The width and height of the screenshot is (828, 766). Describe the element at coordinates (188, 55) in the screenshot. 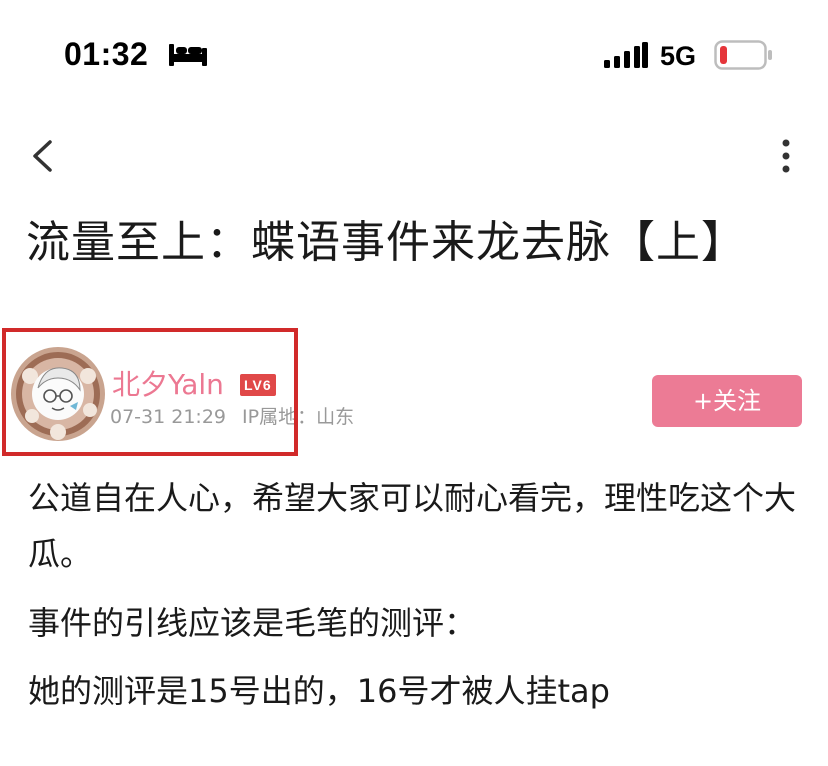

I see `bed-icon` at that location.